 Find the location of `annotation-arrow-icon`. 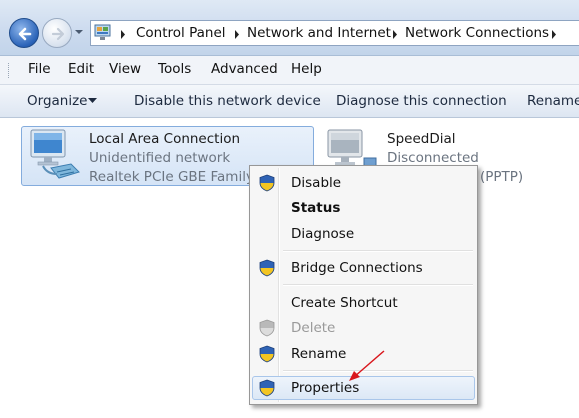

annotation-arrow-icon is located at coordinates (367, 365).